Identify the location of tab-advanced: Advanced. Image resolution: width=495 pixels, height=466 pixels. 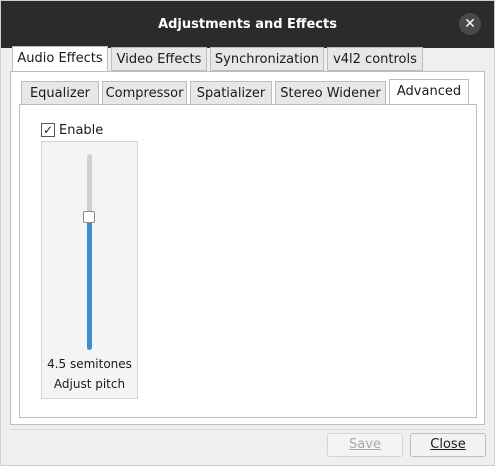
(429, 92).